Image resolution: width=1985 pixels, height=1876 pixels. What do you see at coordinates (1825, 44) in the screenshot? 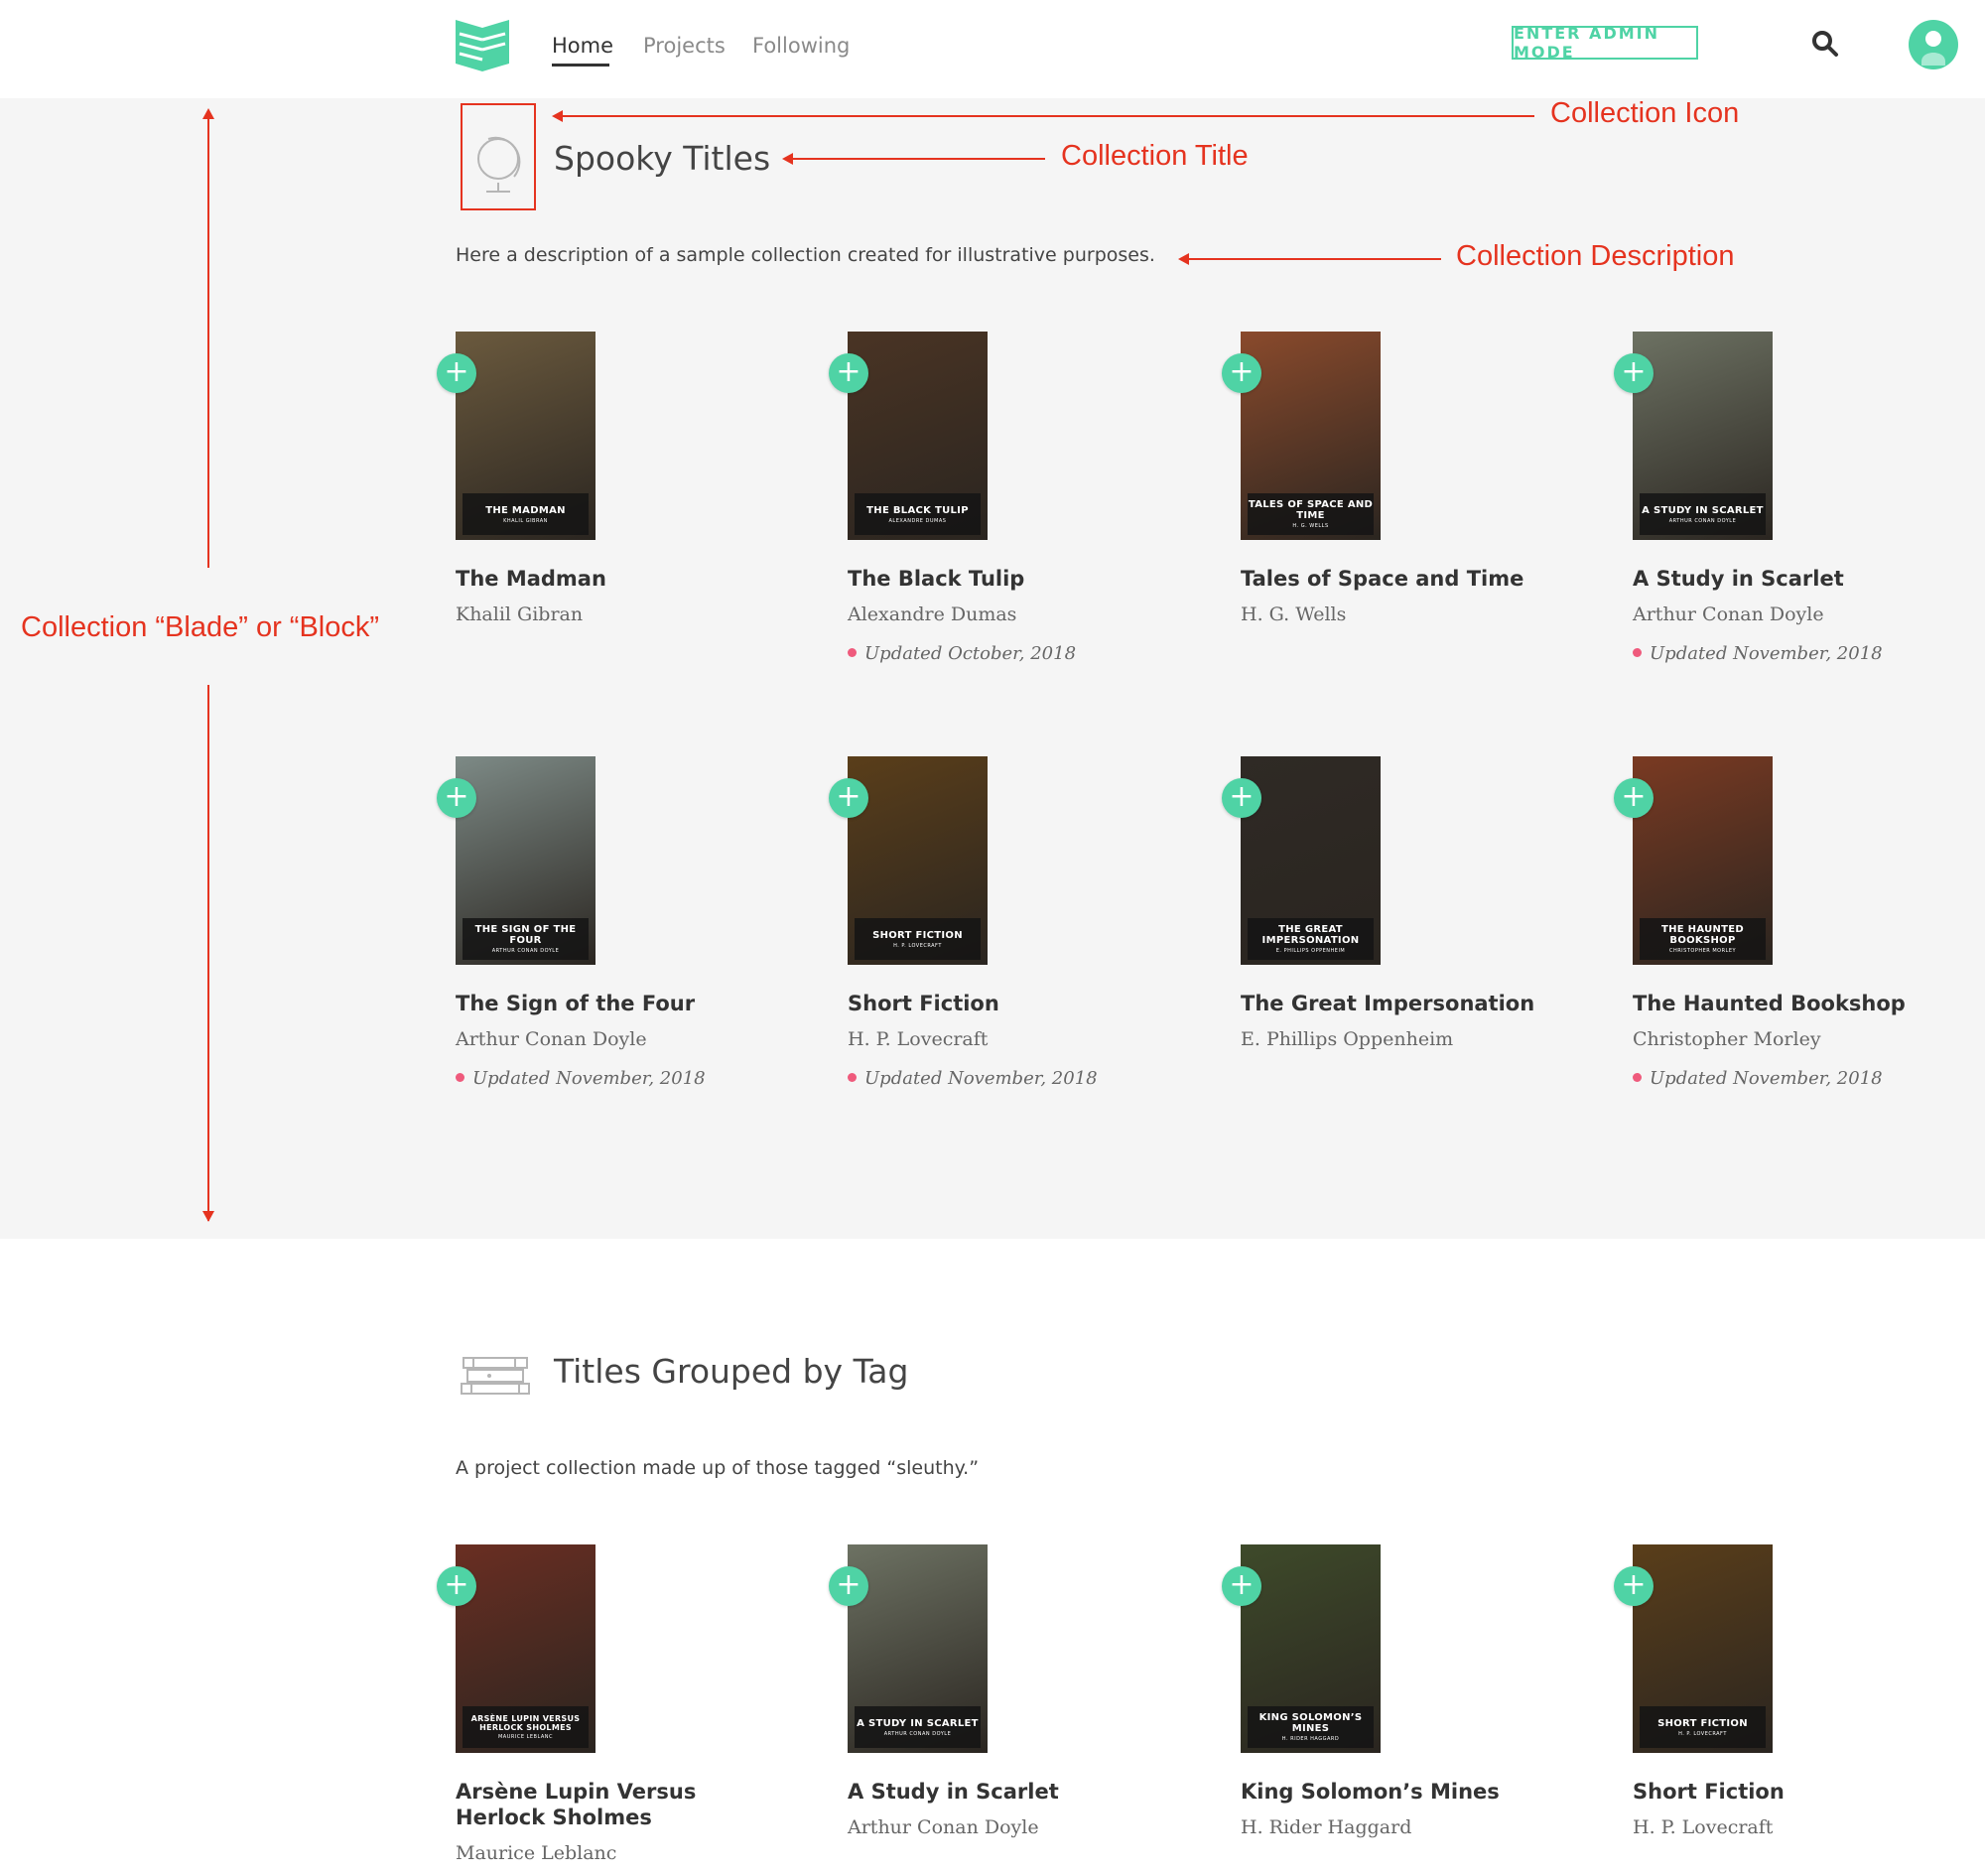
I see `search-icon` at bounding box center [1825, 44].